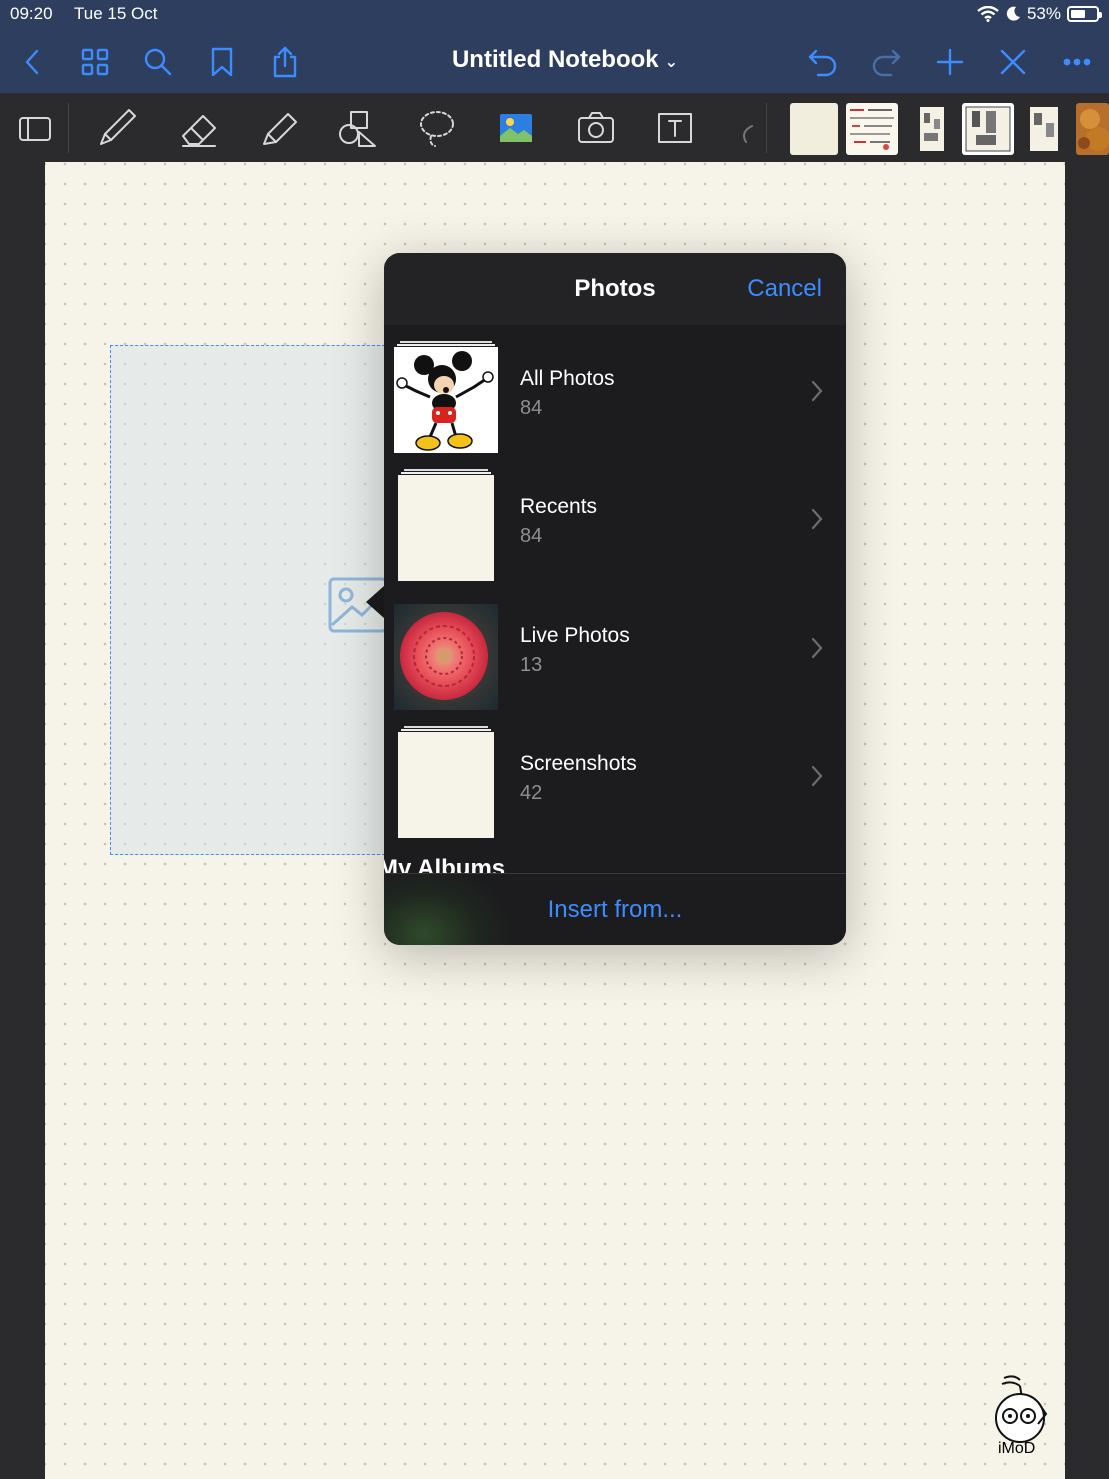 This screenshot has width=1109, height=1479. What do you see at coordinates (375, 602) in the screenshot?
I see `popover-arrow` at bounding box center [375, 602].